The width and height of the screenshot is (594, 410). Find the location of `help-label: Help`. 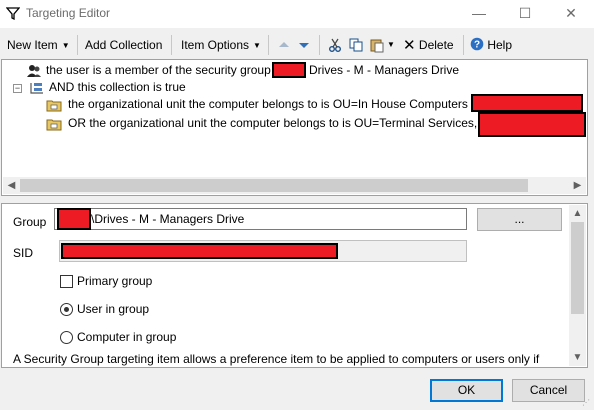

help-label: Help is located at coordinates (500, 45).